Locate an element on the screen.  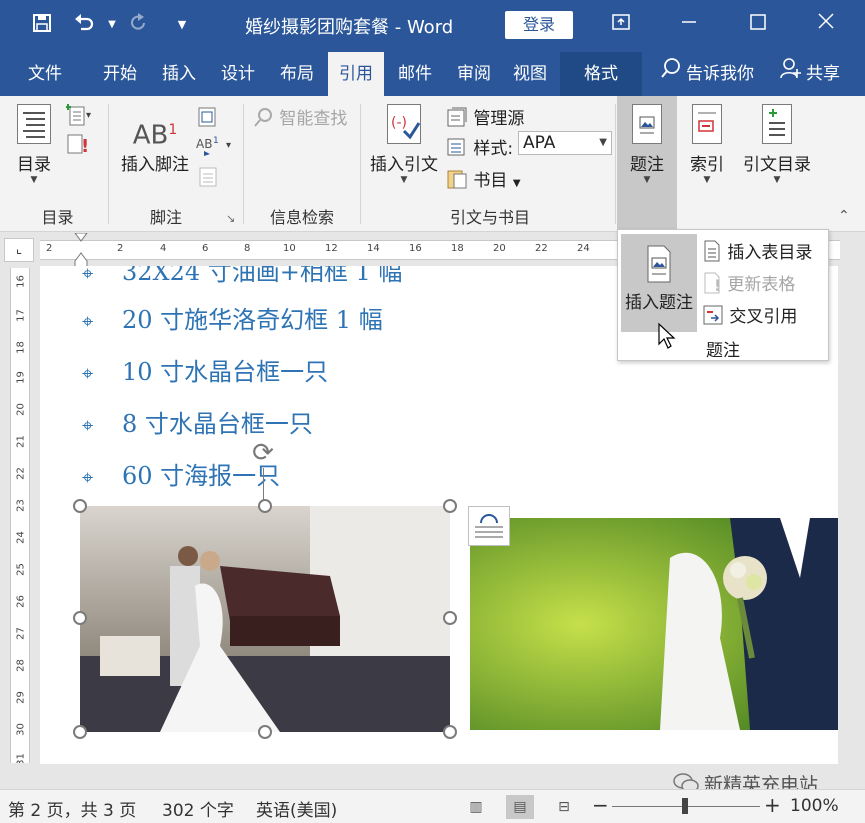
tell-me-box: 告诉我你 is located at coordinates (707, 74).